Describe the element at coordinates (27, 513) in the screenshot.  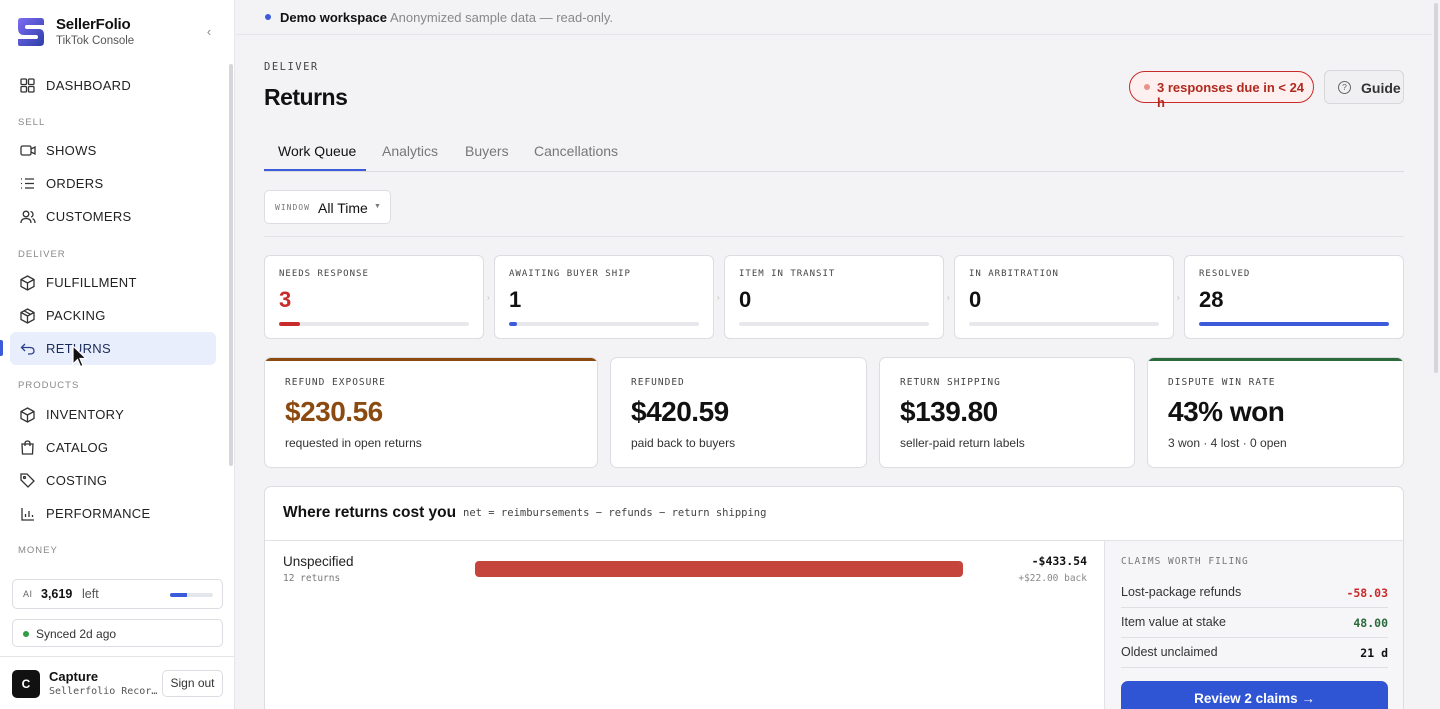
I see `bar-chart-icon` at that location.